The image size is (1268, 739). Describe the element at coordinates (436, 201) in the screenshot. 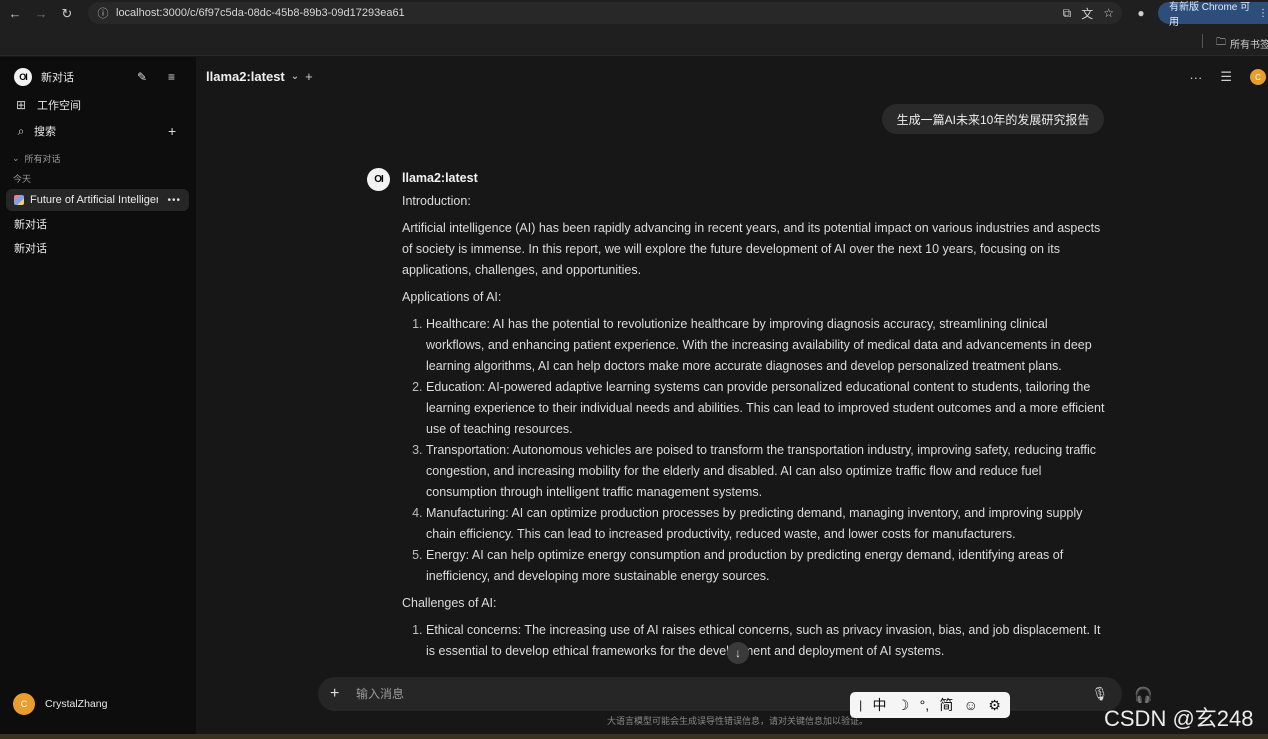

I see `intro-heading: Introduction:` at that location.